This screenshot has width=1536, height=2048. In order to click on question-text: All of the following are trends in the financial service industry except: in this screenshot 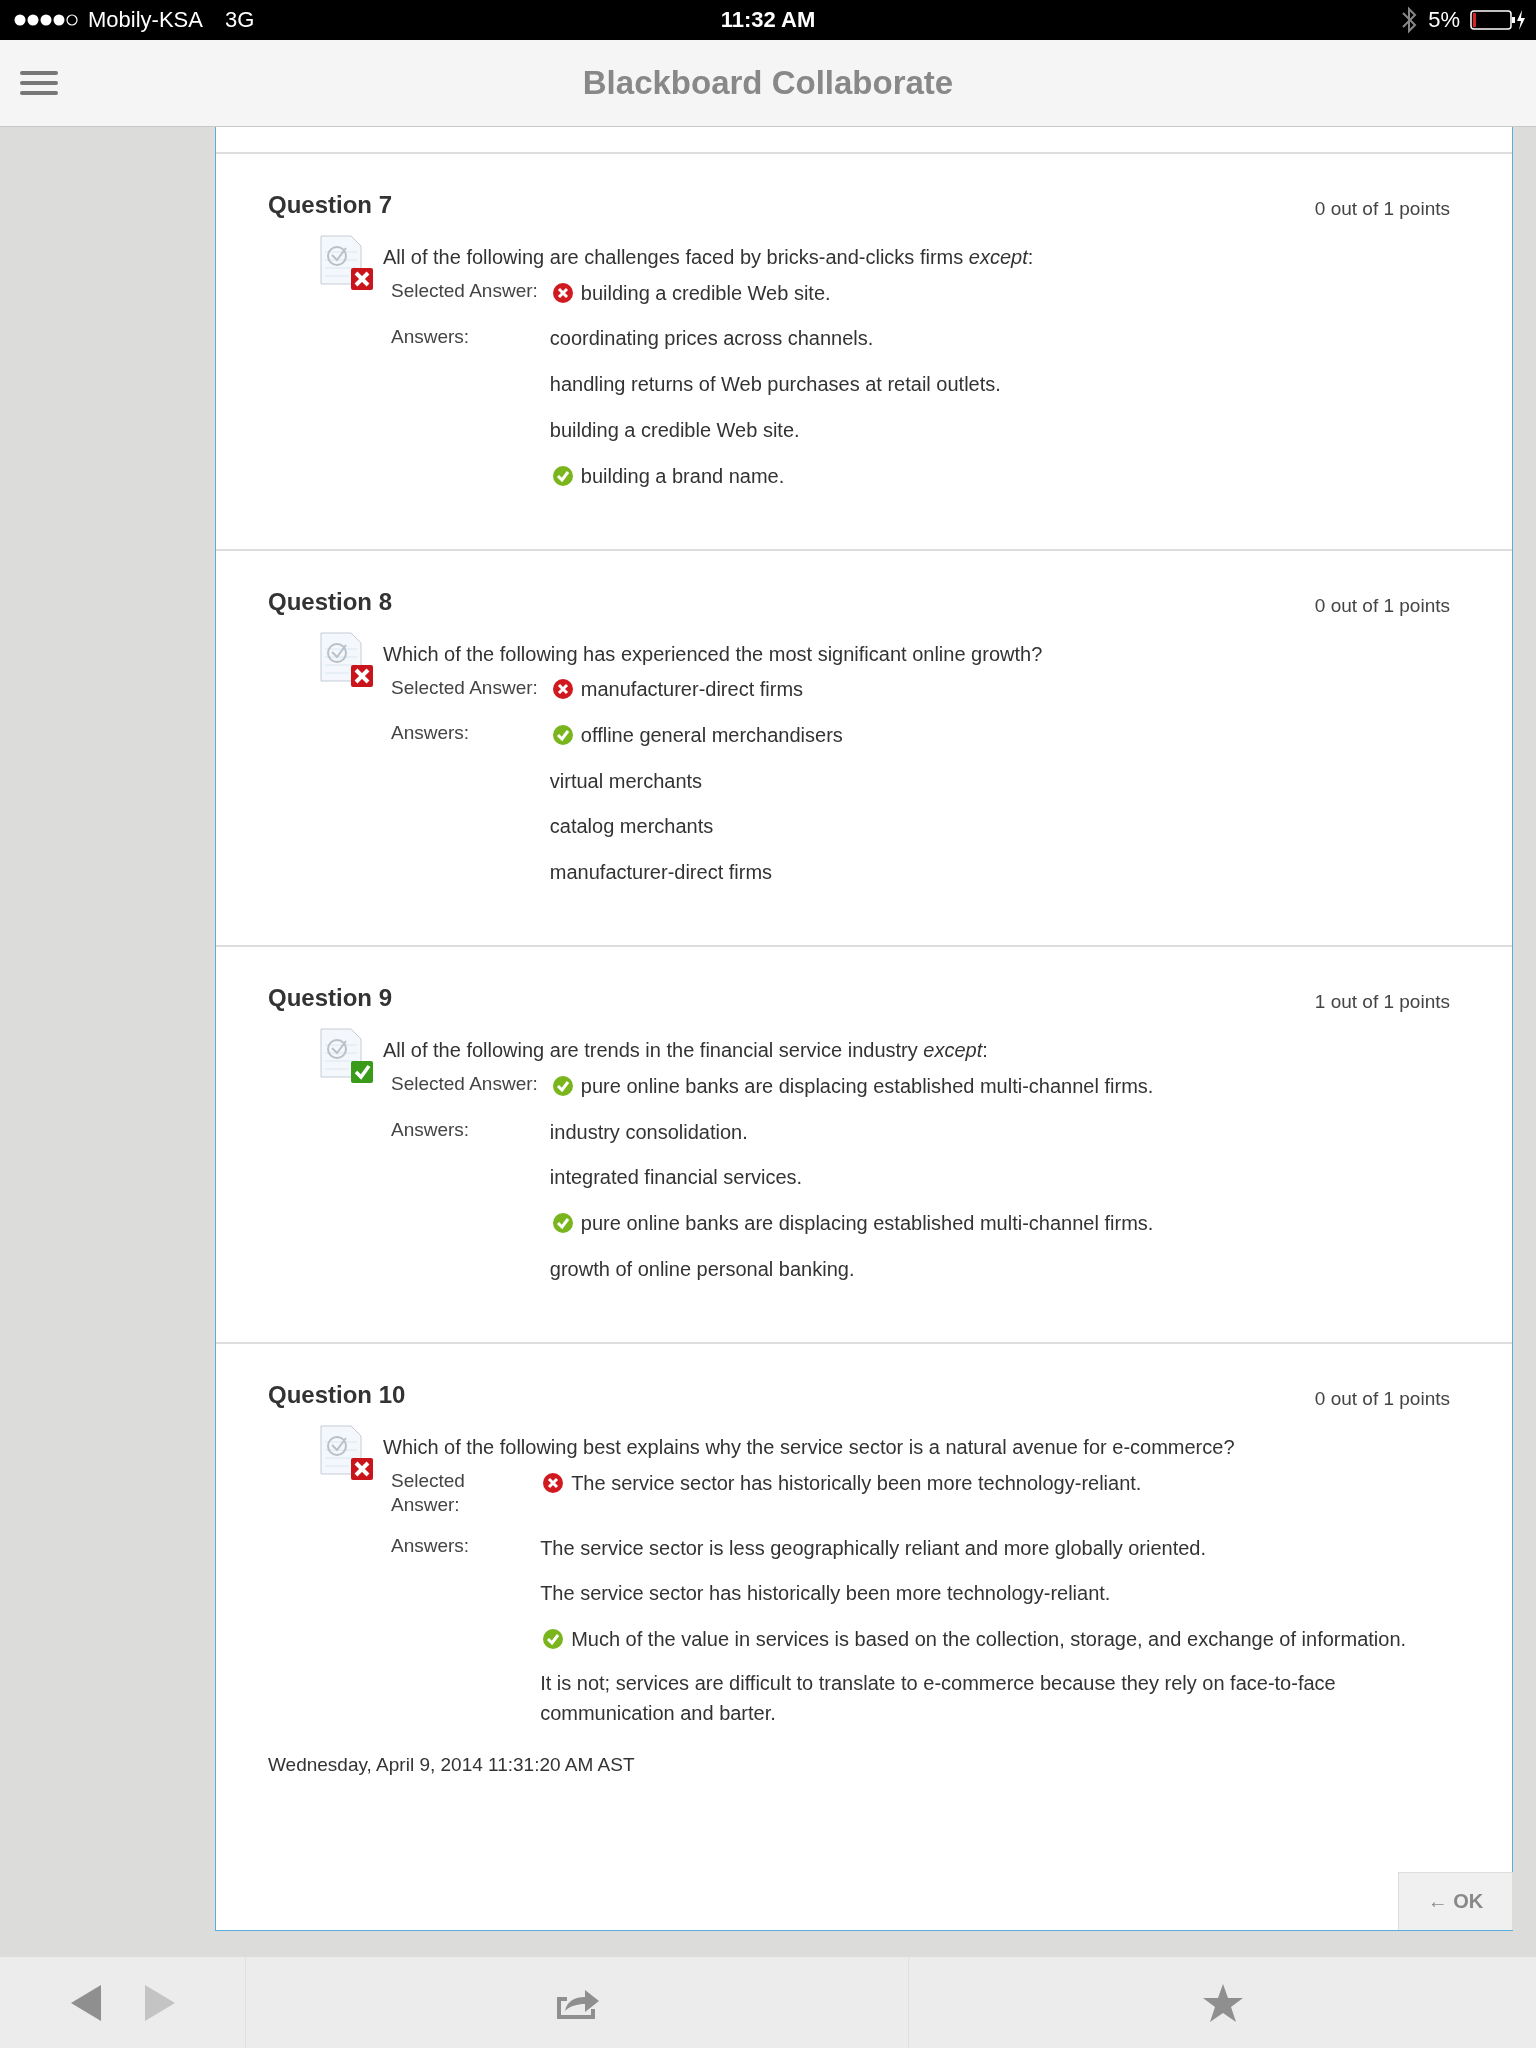, I will do `click(686, 1051)`.